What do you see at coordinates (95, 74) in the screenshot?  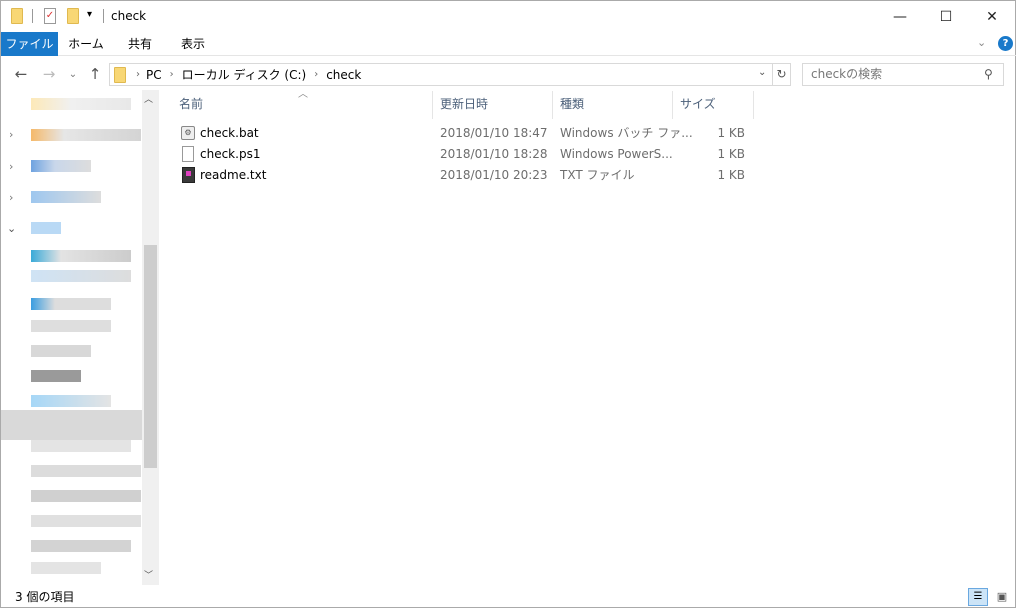 I see `up-button: ↑` at bounding box center [95, 74].